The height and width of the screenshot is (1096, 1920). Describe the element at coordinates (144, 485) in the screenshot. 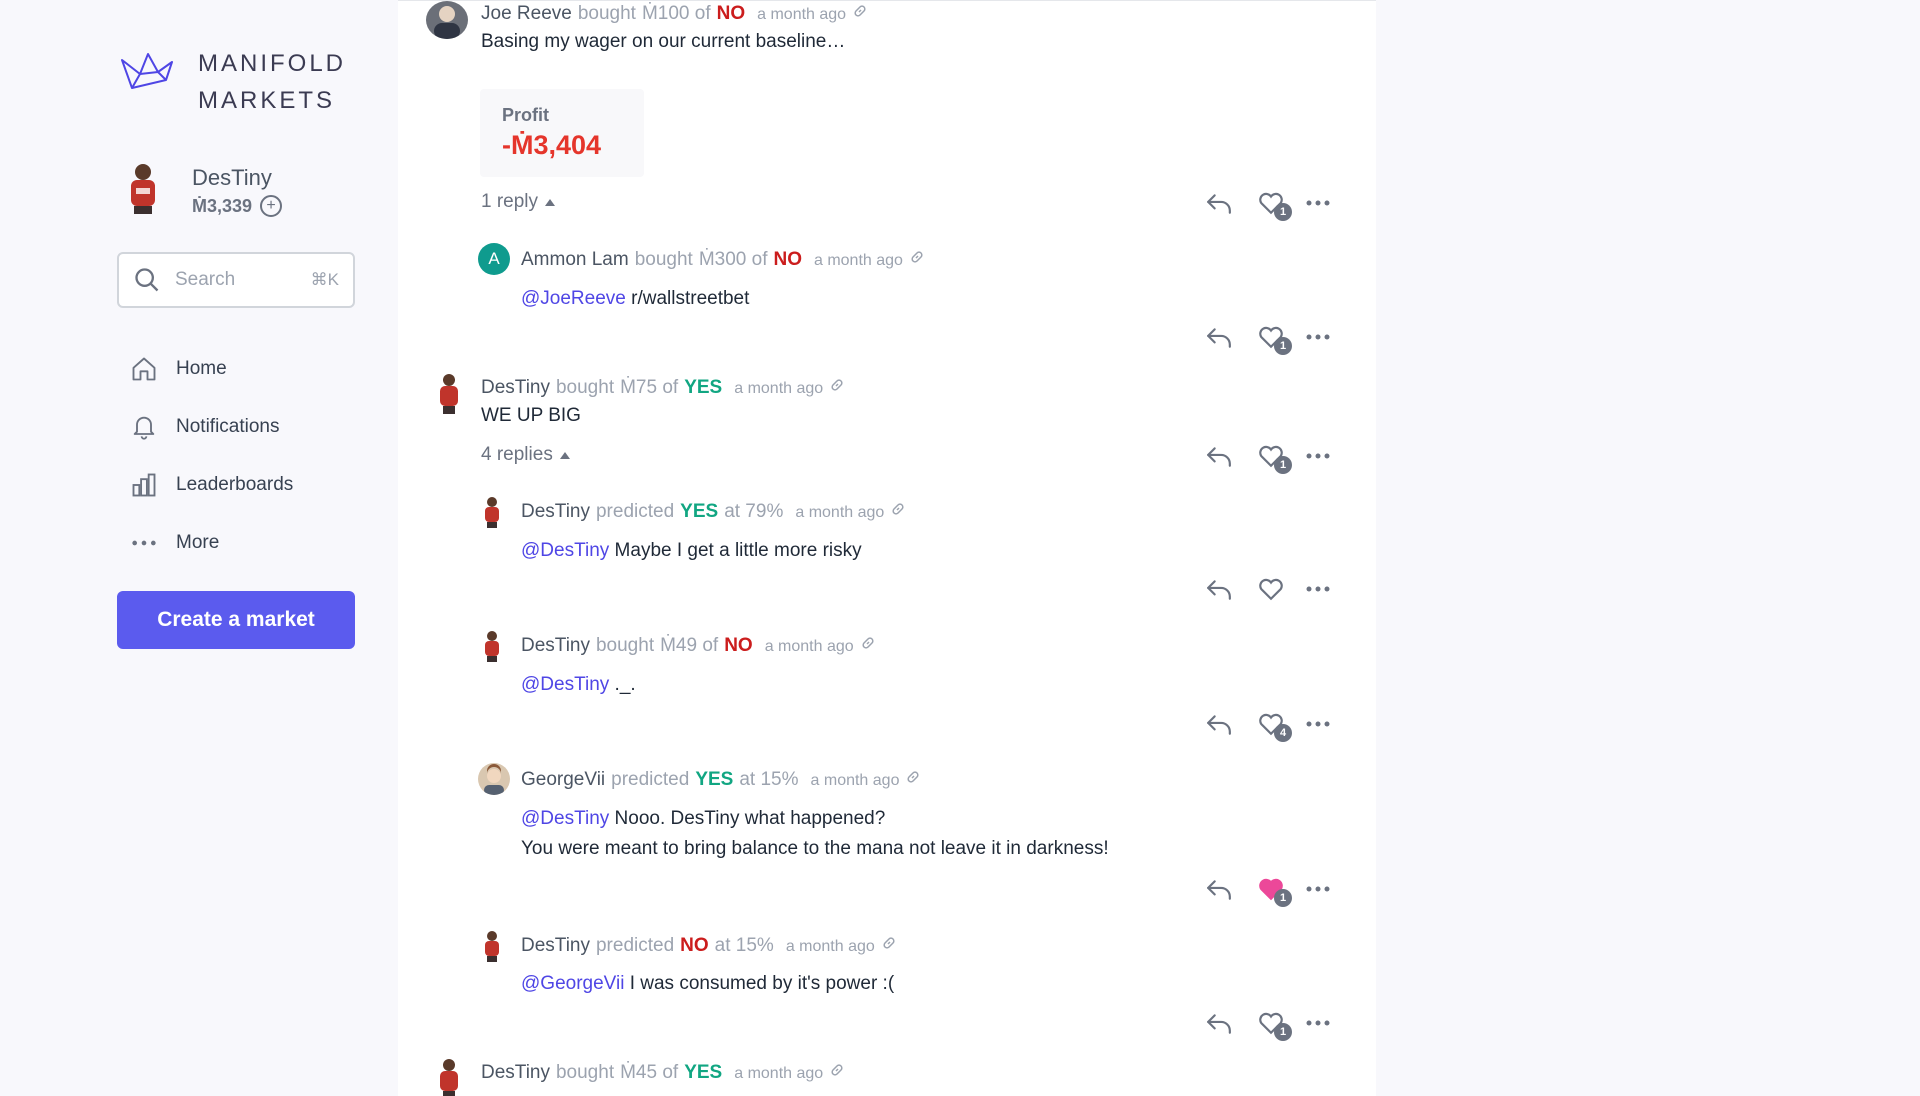

I see `bar-chart-icon` at that location.